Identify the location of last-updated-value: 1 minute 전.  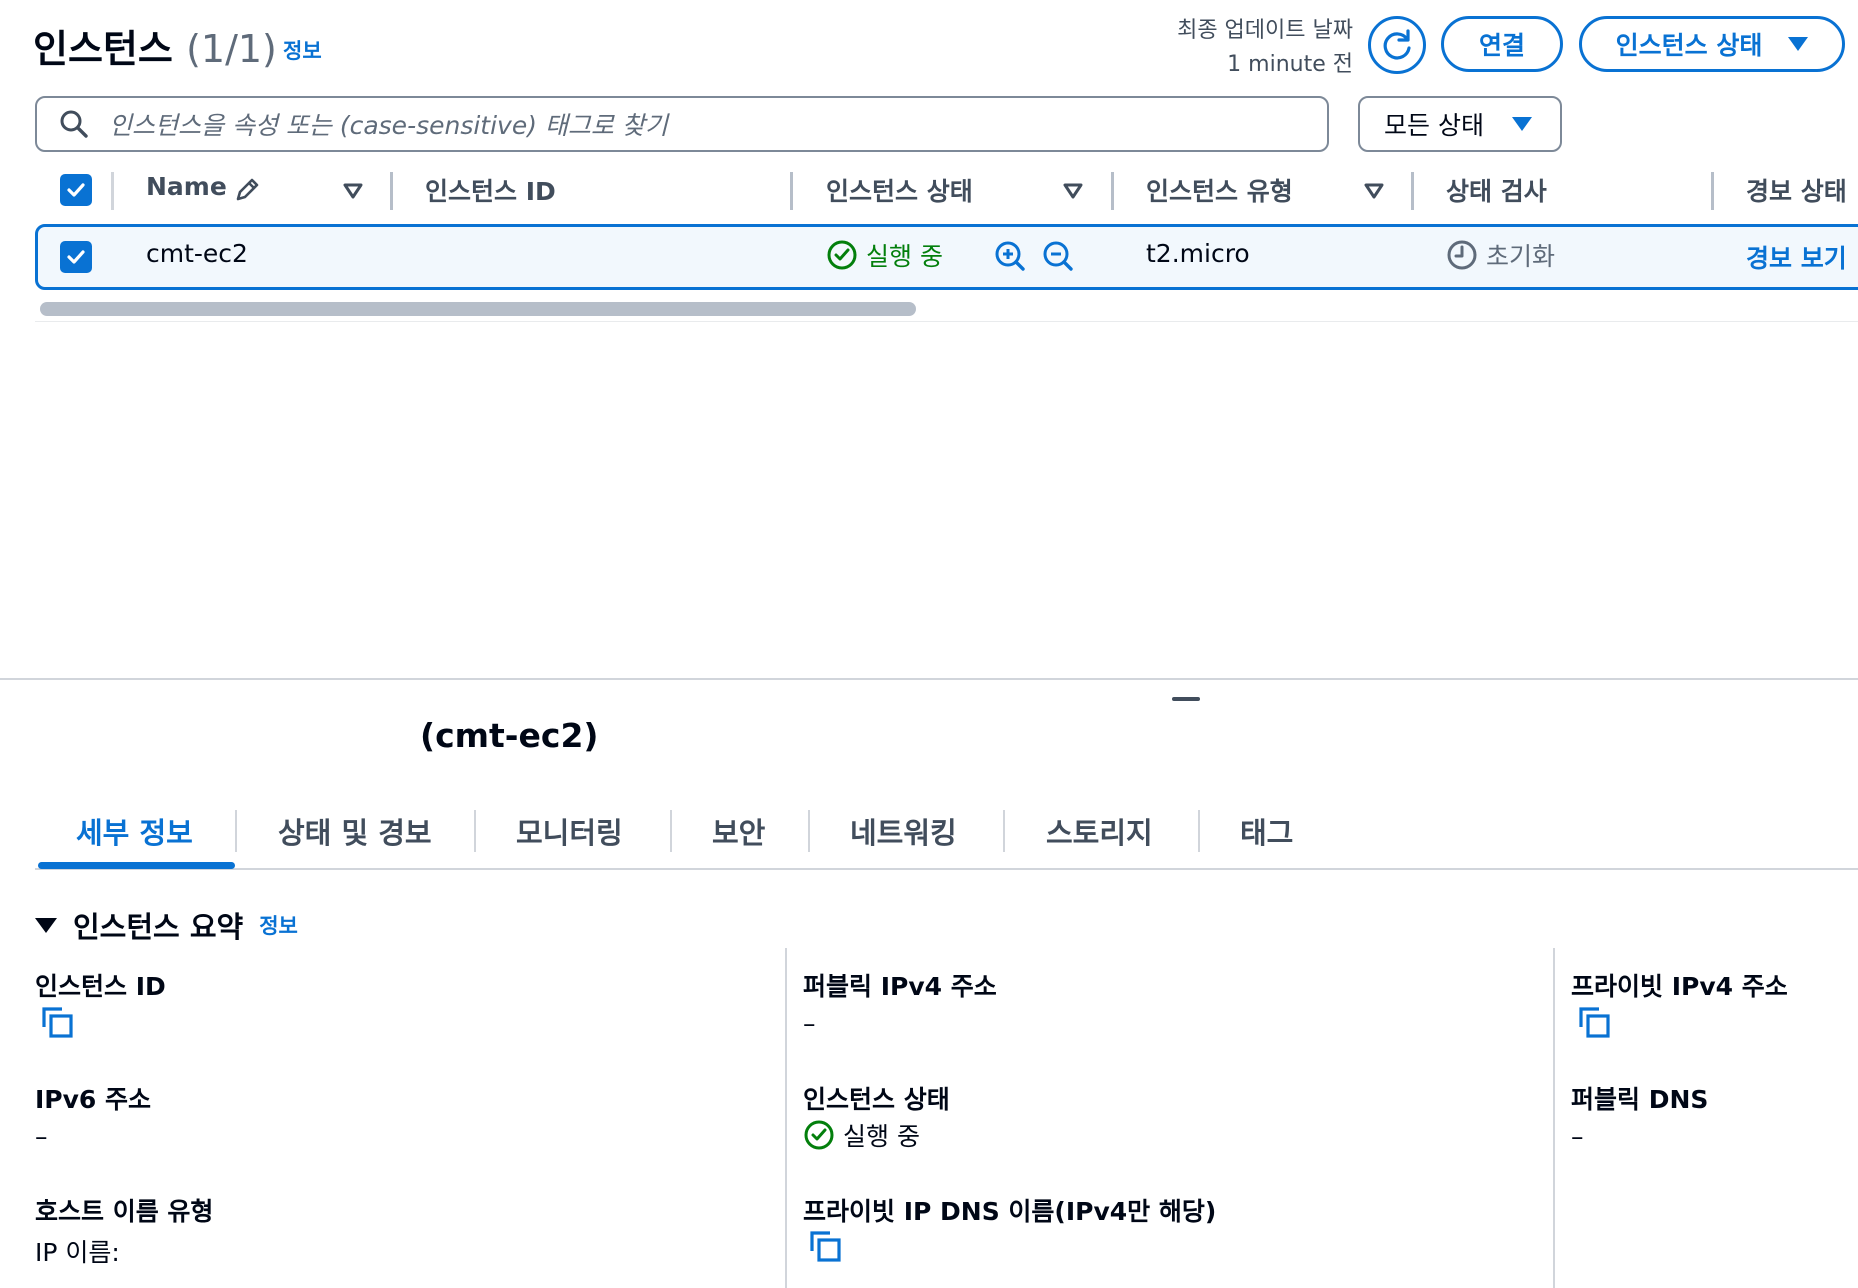
(1290, 64).